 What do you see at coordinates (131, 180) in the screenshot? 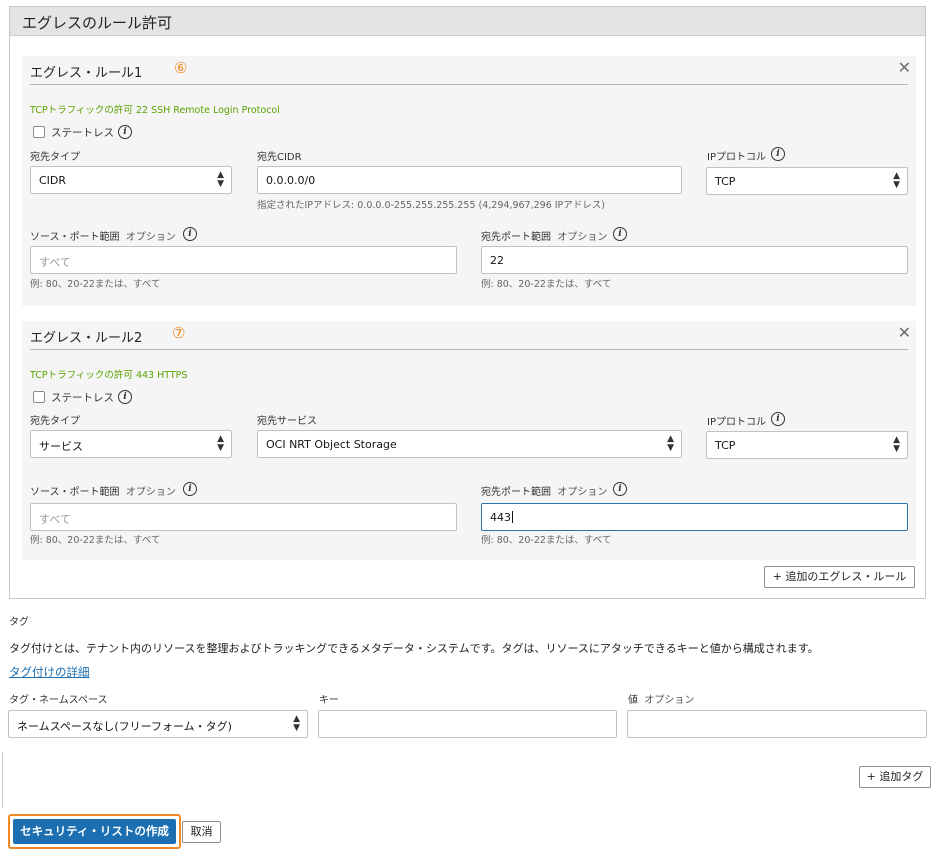
I see `dest-type-select: CIDR ▲ ▼` at bounding box center [131, 180].